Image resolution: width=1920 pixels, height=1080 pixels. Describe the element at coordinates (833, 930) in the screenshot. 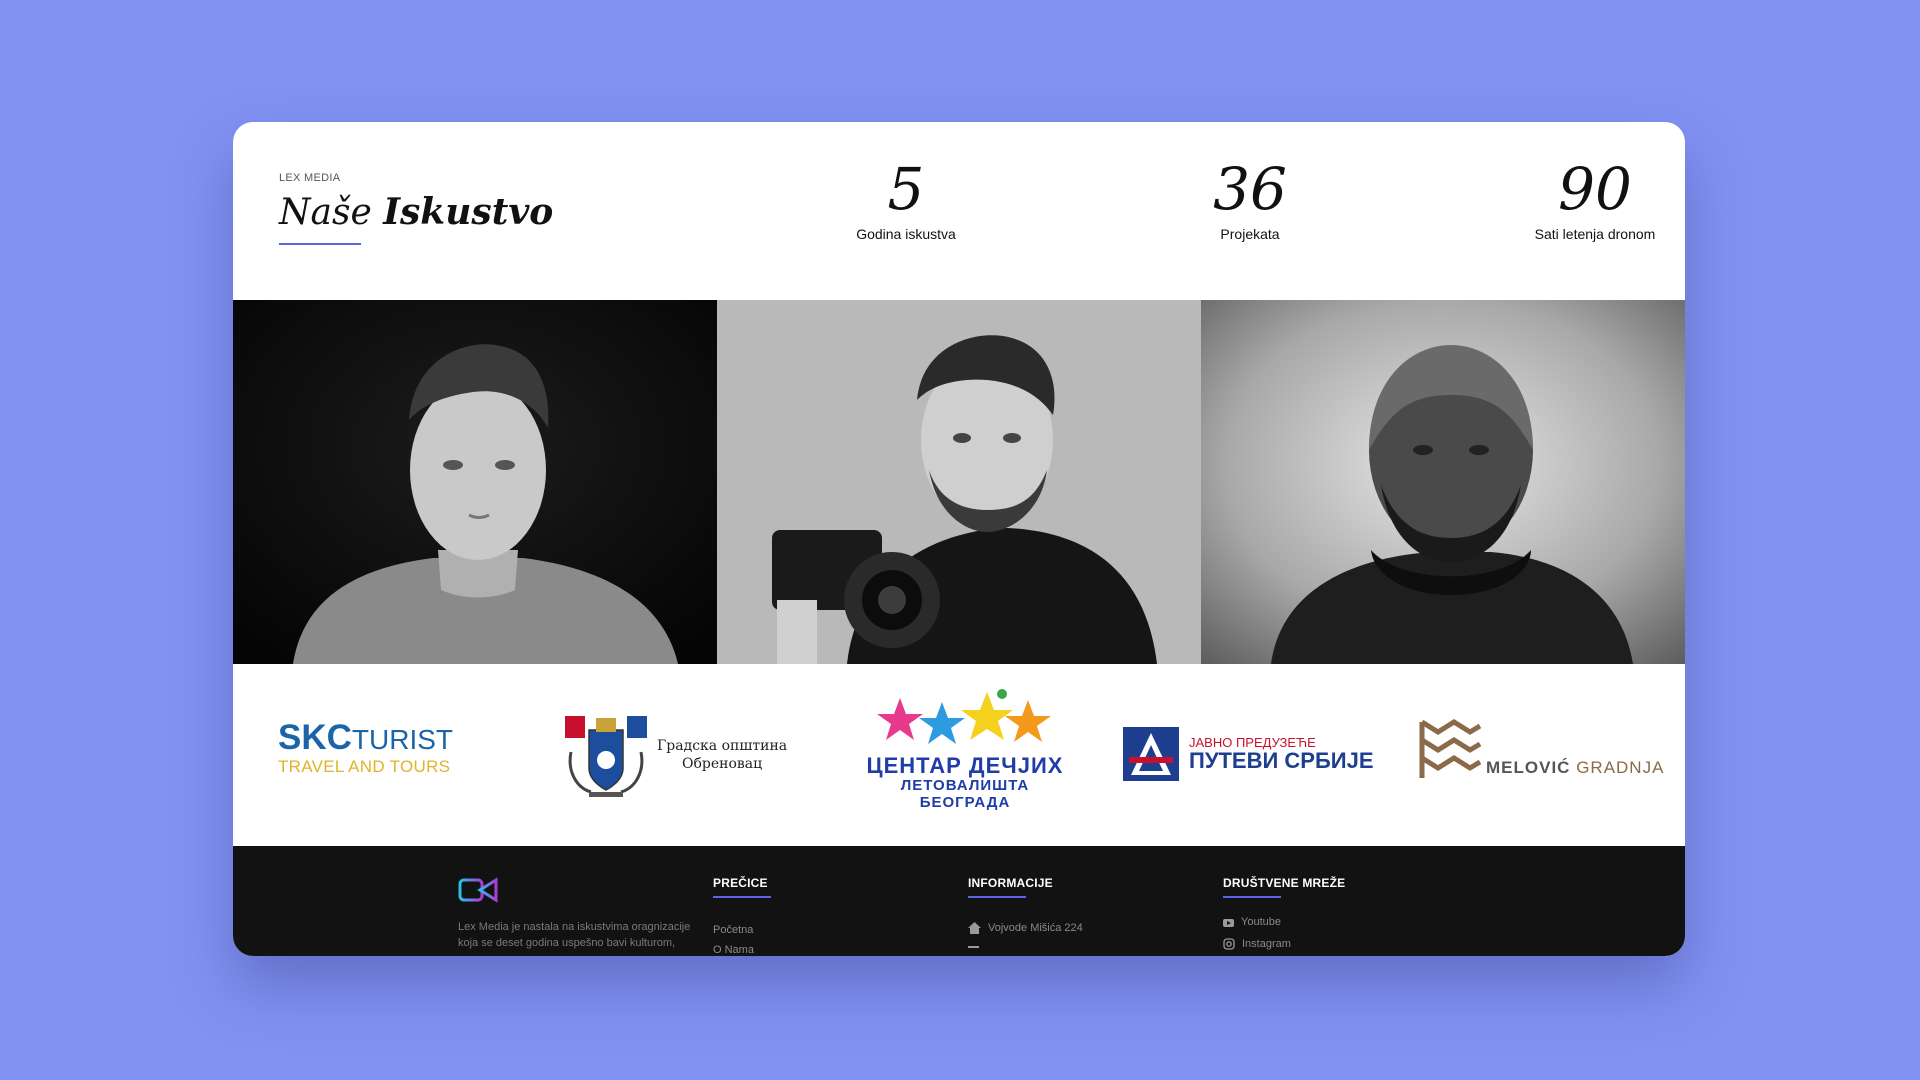

I see `footer-link-pocetna: Početna` at that location.